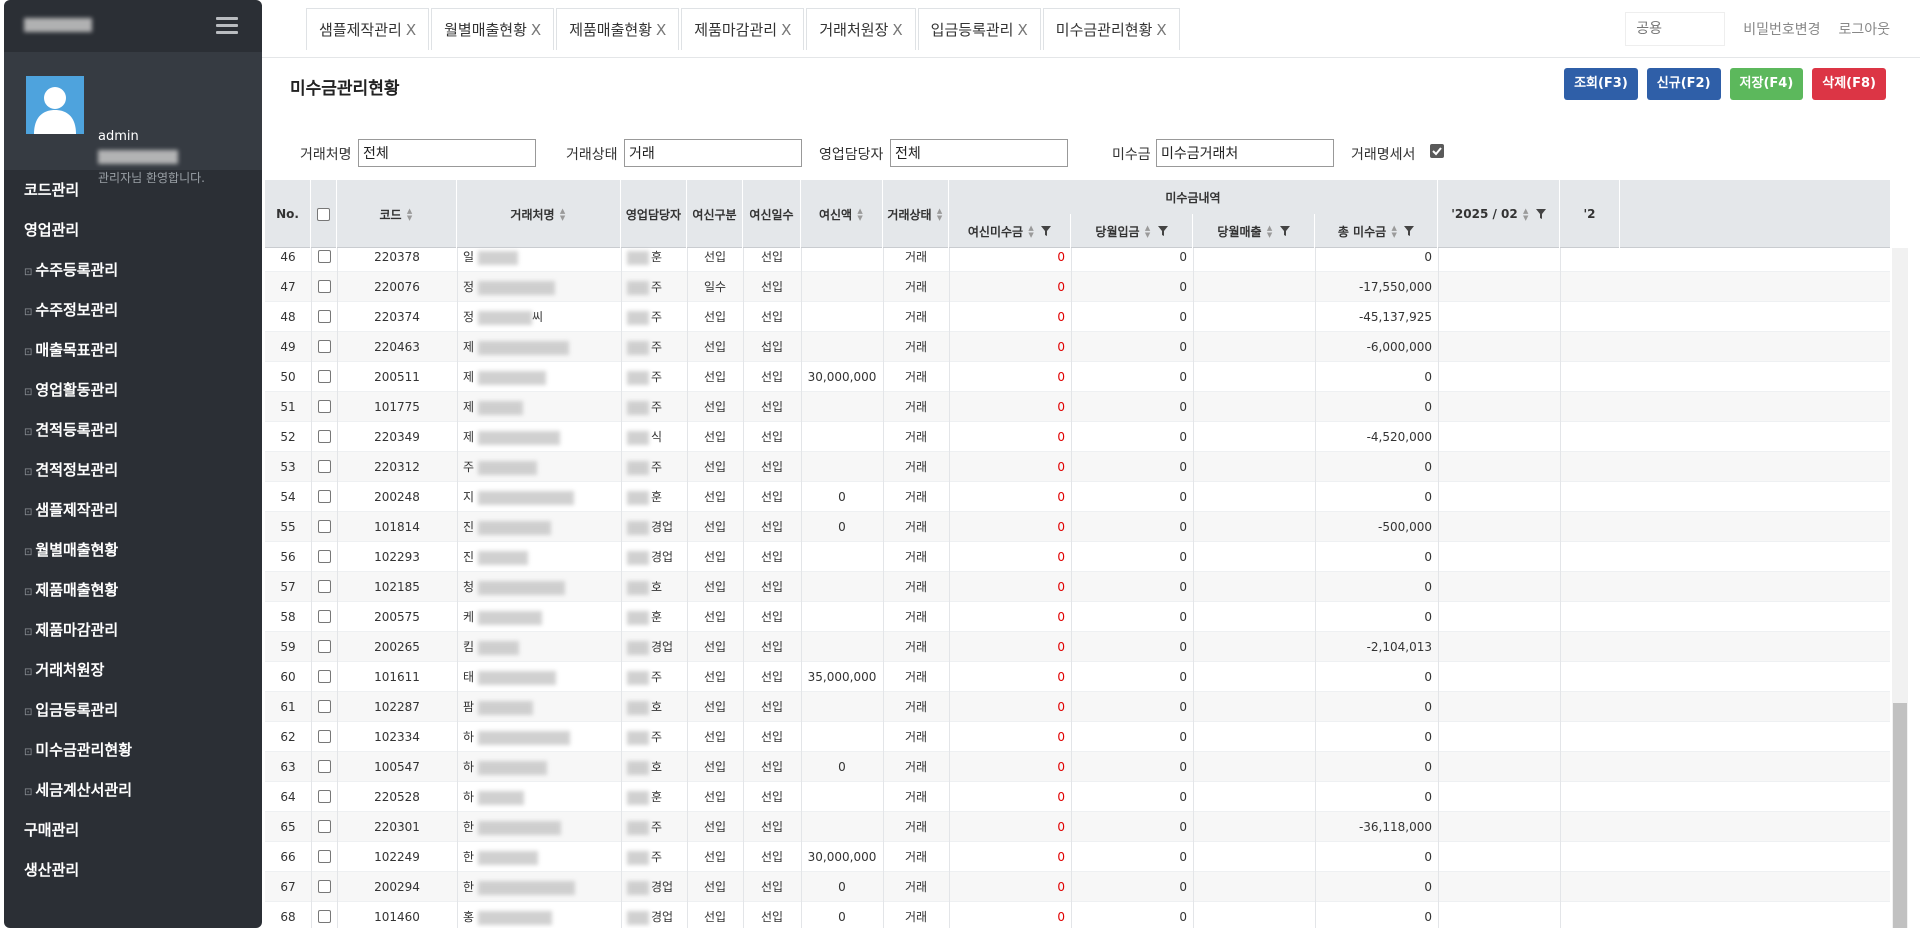 The image size is (1920, 928). What do you see at coordinates (618, 29) in the screenshot?
I see `tab-2: 제품매출현황 X` at bounding box center [618, 29].